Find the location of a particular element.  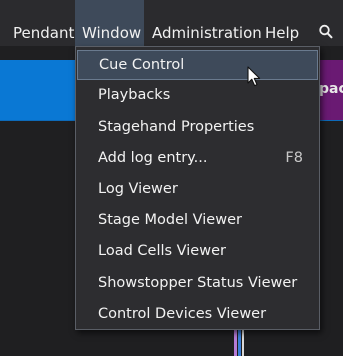

menu-item-load-cells-viewer: Load Cells Viewer is located at coordinates (197, 252).